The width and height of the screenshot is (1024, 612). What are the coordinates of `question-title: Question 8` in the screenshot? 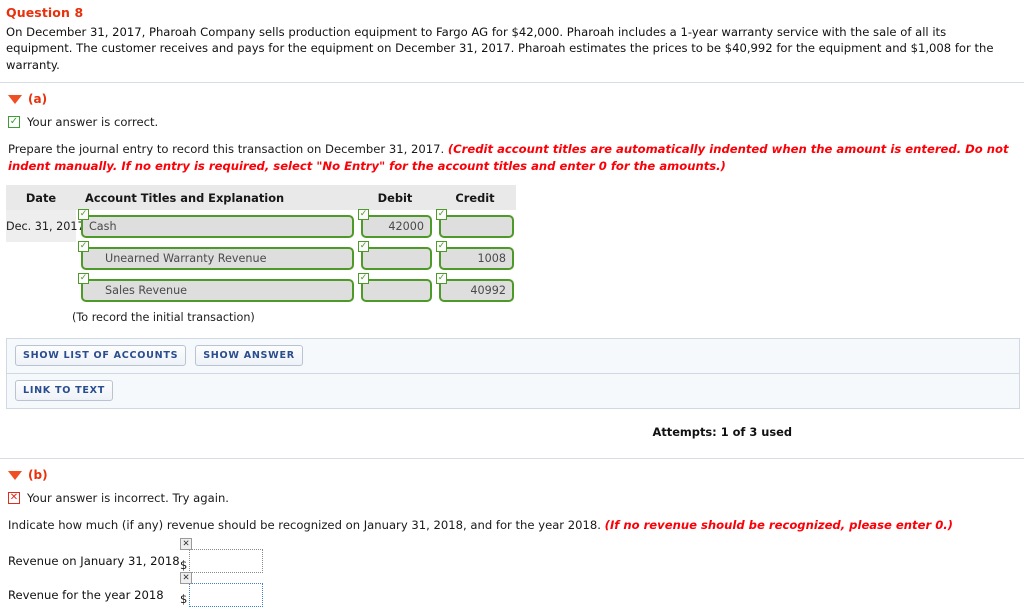 It's located at (45, 12).